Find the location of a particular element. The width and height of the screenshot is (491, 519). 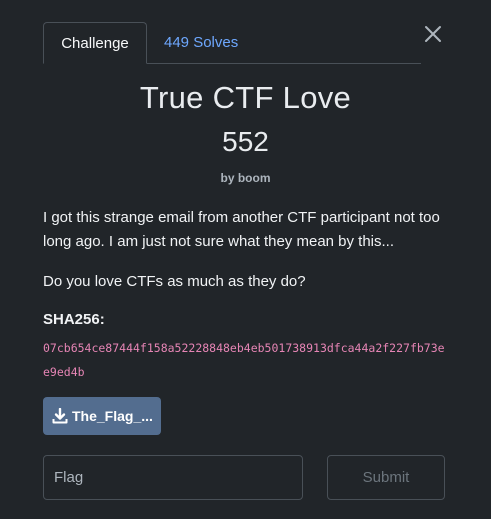

challenge-tabs: Challenge 449 Solves is located at coordinates (232, 43).